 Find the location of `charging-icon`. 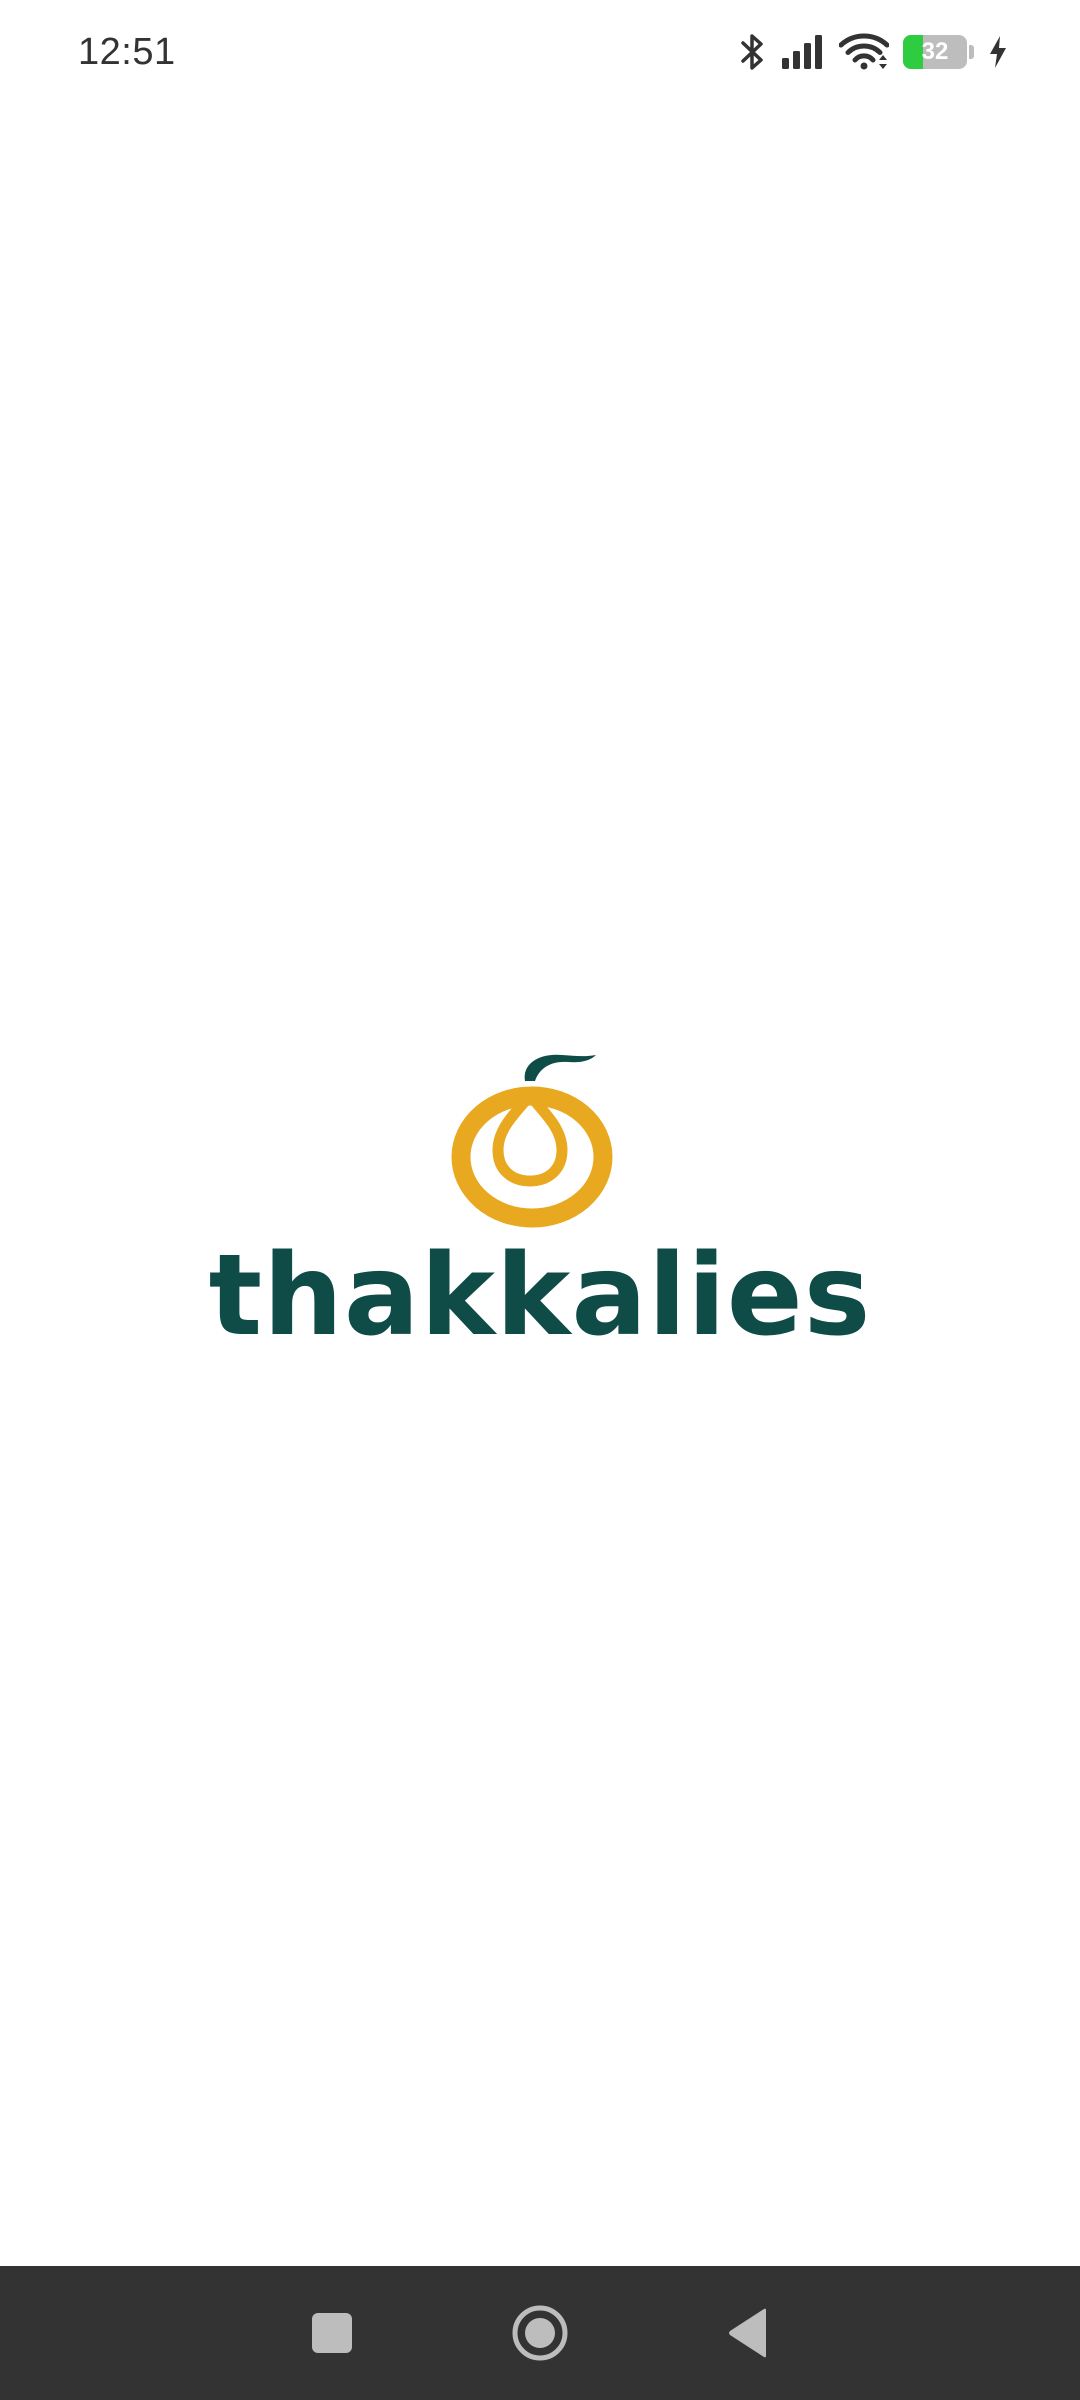

charging-icon is located at coordinates (998, 52).